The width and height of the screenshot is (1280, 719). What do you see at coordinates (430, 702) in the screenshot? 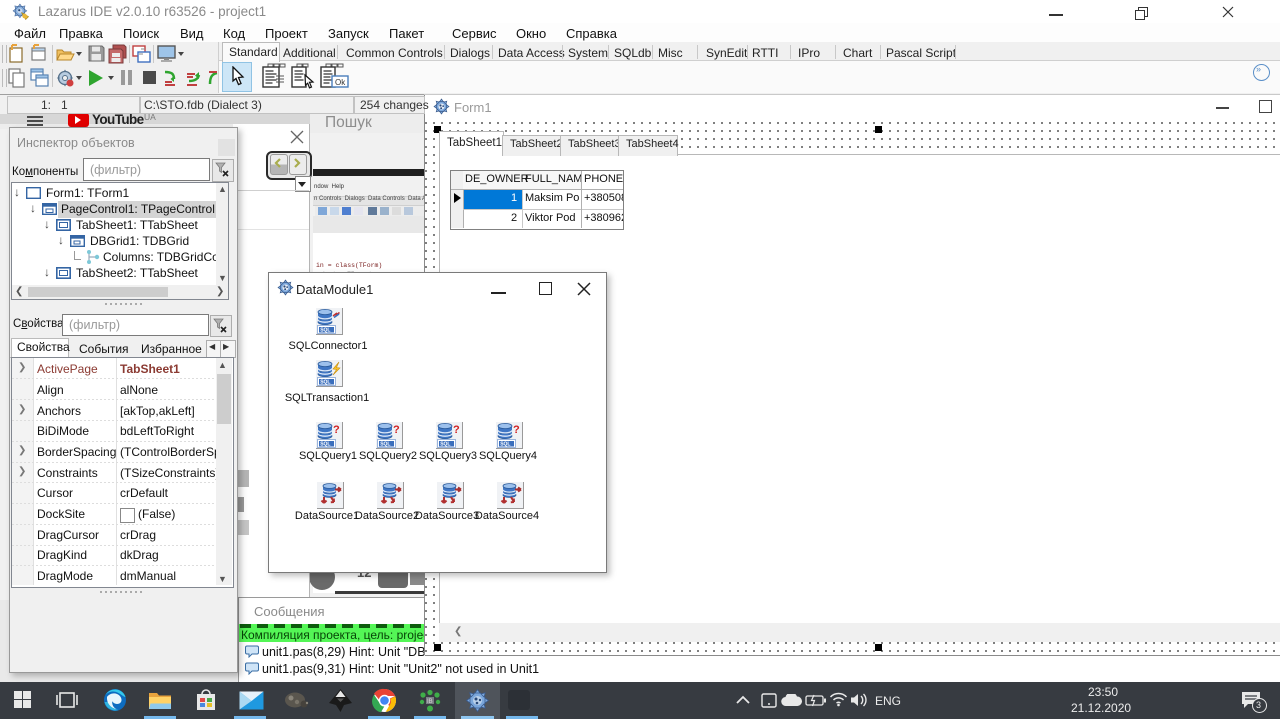
I see `svg-text: IB` at bounding box center [430, 702].